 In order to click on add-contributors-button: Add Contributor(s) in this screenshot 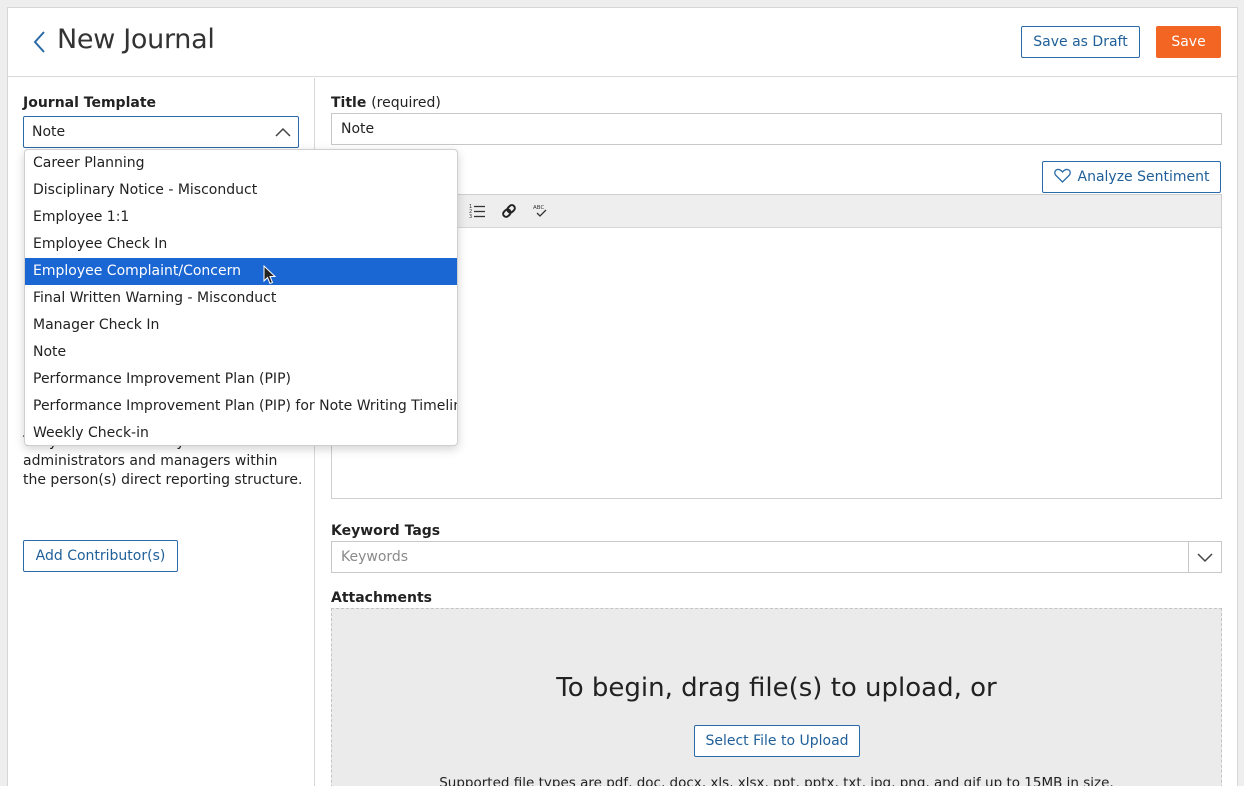, I will do `click(100, 556)`.